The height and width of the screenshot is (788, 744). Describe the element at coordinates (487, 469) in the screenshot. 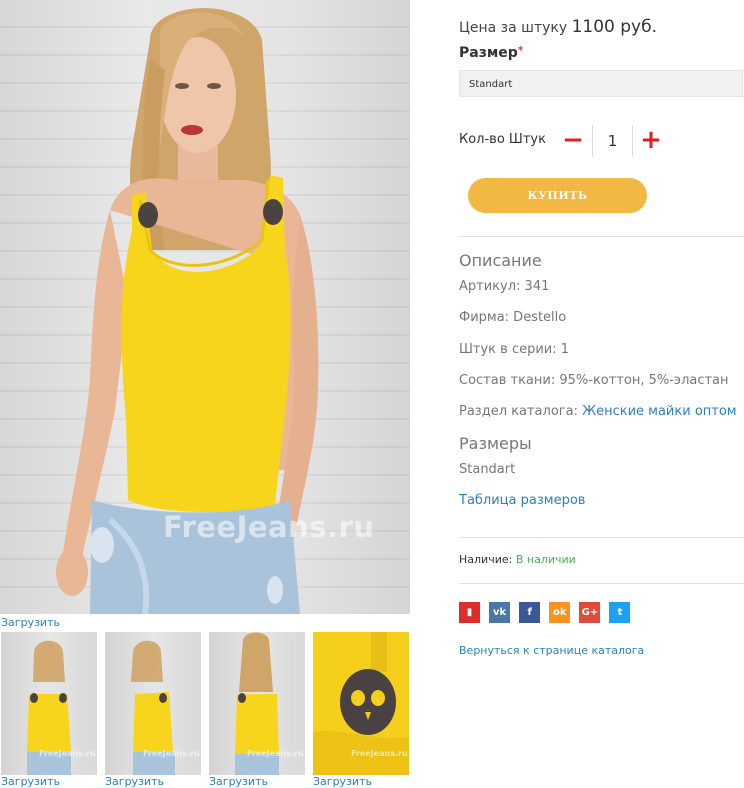

I see `sizes-value: Standart` at that location.